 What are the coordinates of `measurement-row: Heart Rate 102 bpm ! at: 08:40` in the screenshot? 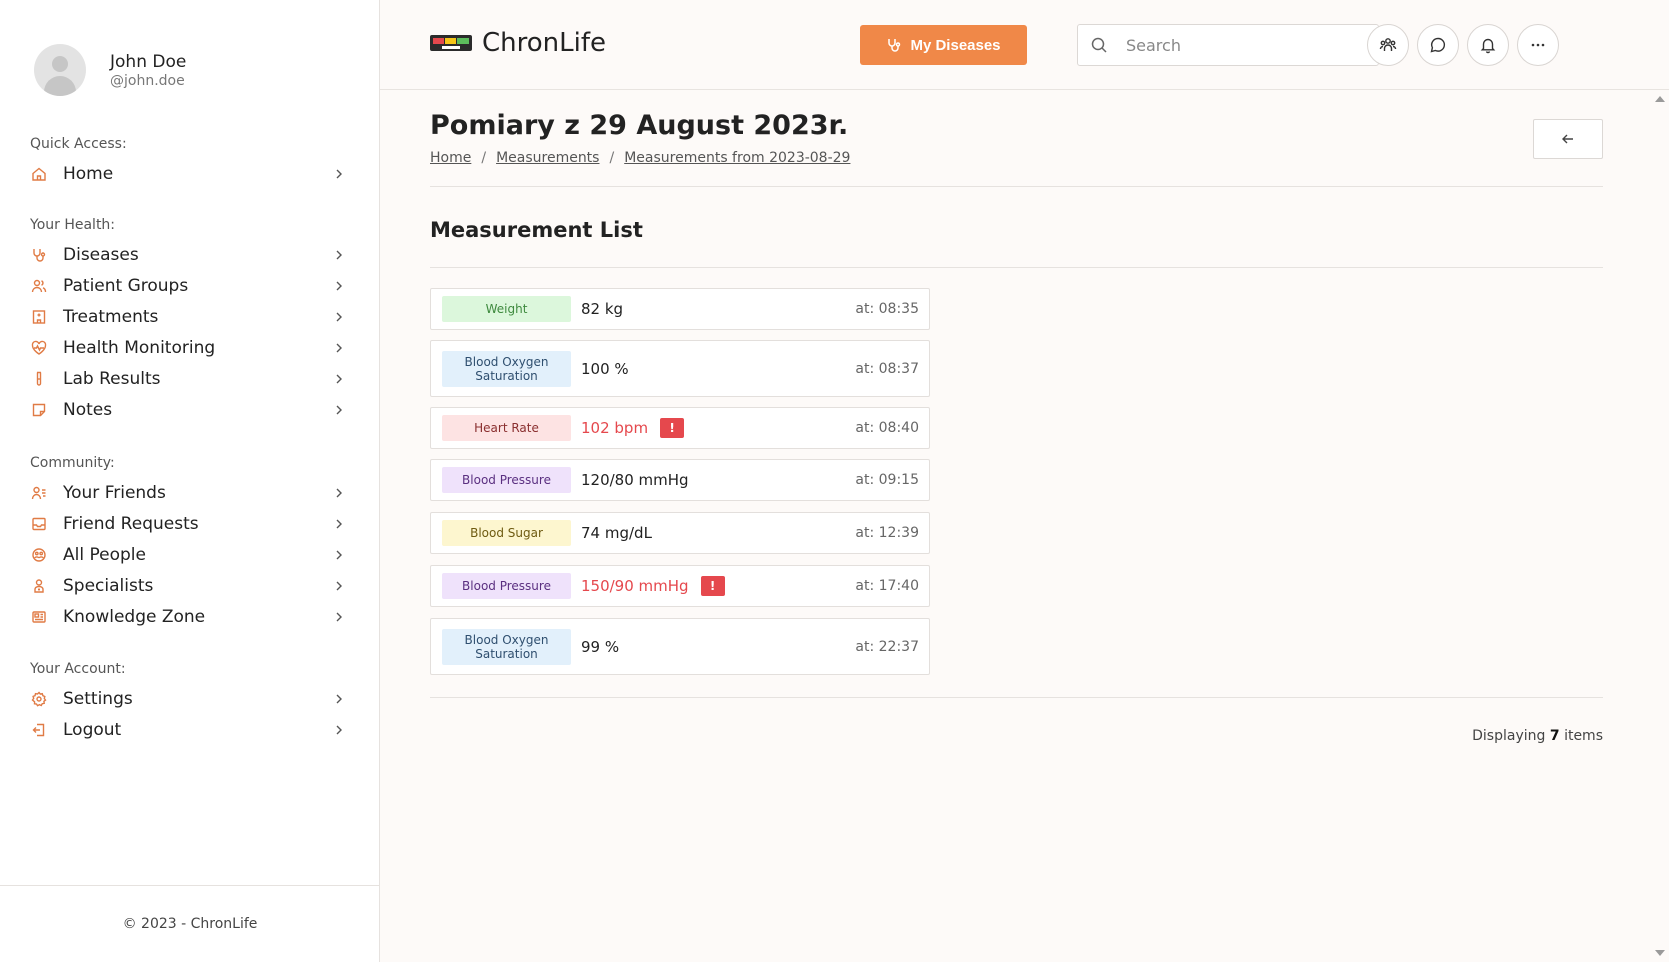 It's located at (680, 428).